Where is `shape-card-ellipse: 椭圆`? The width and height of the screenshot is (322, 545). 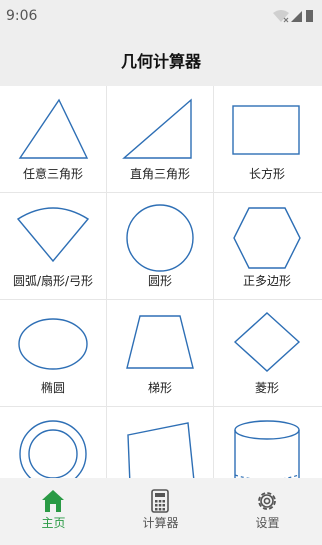
shape-card-ellipse: 椭圆 is located at coordinates (53, 353).